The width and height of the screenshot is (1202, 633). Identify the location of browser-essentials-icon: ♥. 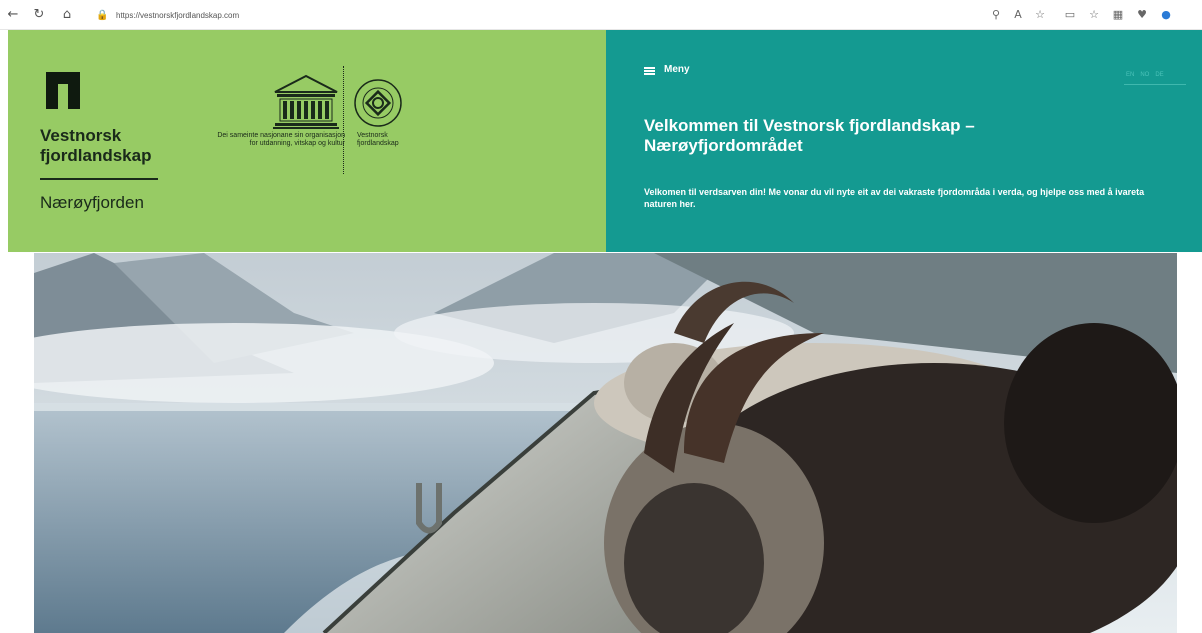
(1142, 15).